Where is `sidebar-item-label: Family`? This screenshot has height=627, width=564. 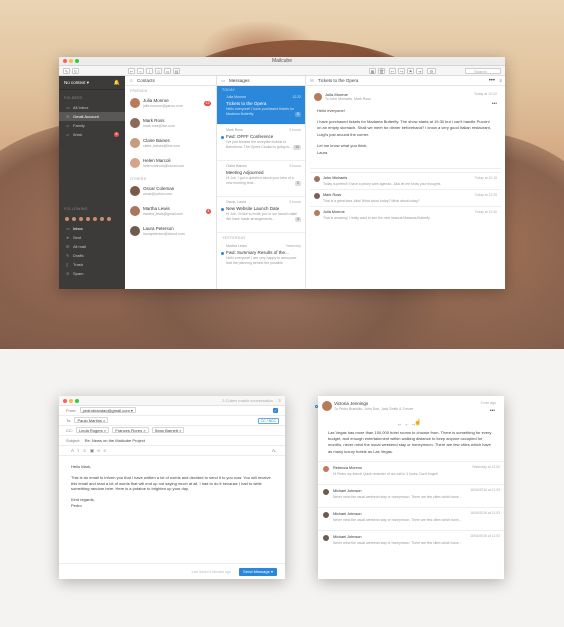
sidebar-item-label: Family is located at coordinates (79, 125).